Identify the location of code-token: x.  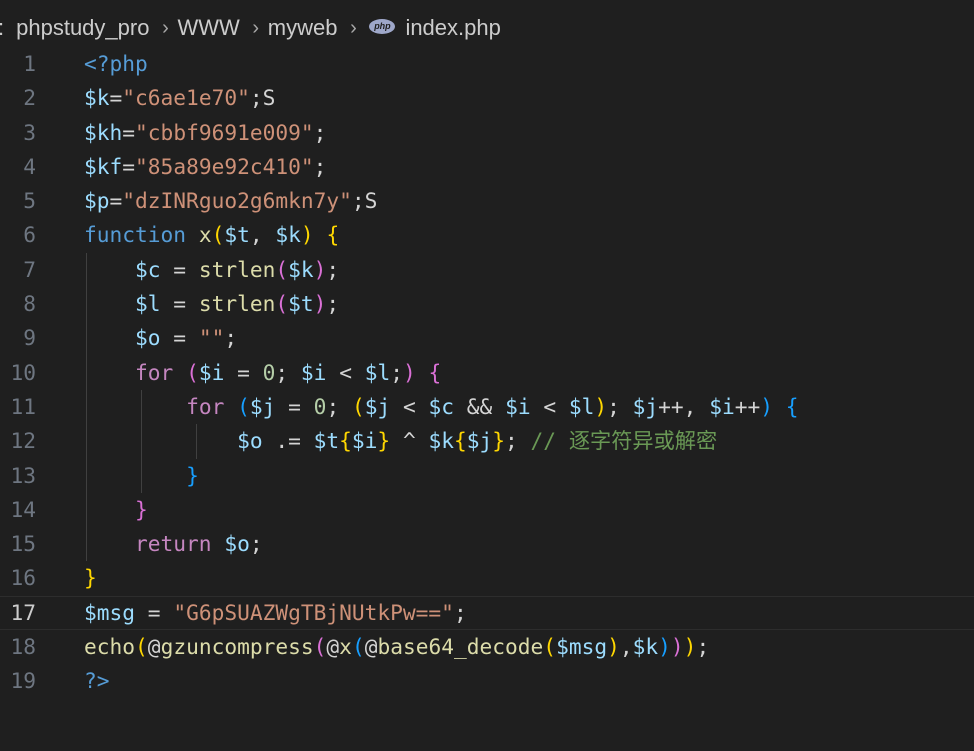
(205, 235).